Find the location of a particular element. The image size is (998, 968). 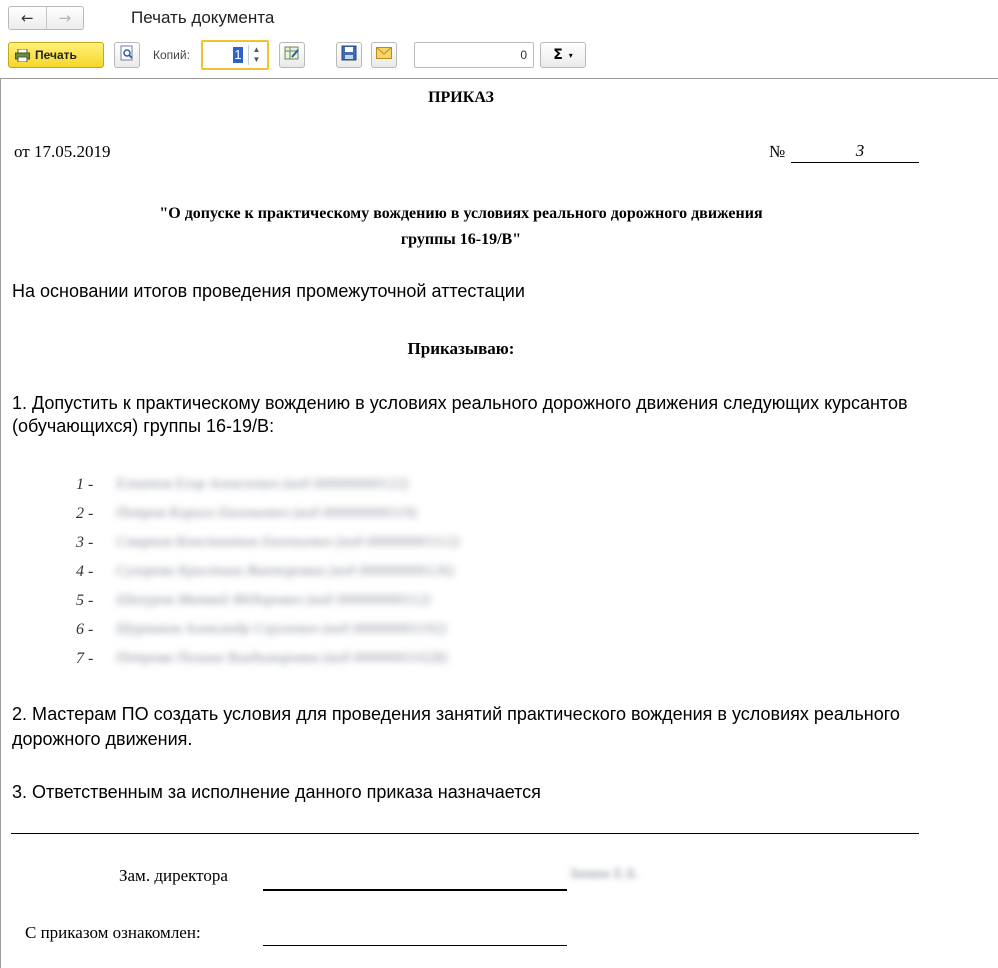

copies-label: Копий: is located at coordinates (171, 55).